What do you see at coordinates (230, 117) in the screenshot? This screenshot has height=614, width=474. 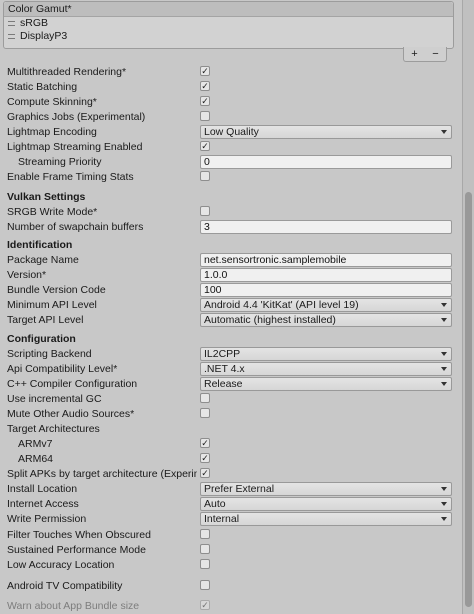 I see `graphics-jobs-row: Graphics Jobs (Experimental)` at bounding box center [230, 117].